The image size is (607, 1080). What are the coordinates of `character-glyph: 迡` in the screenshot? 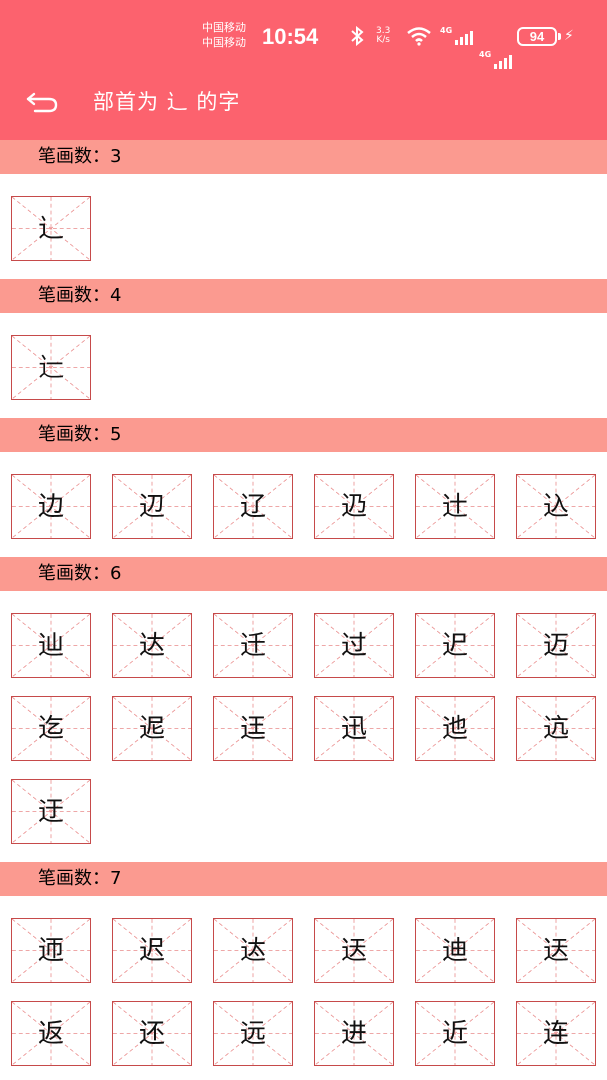 It's located at (151, 728).